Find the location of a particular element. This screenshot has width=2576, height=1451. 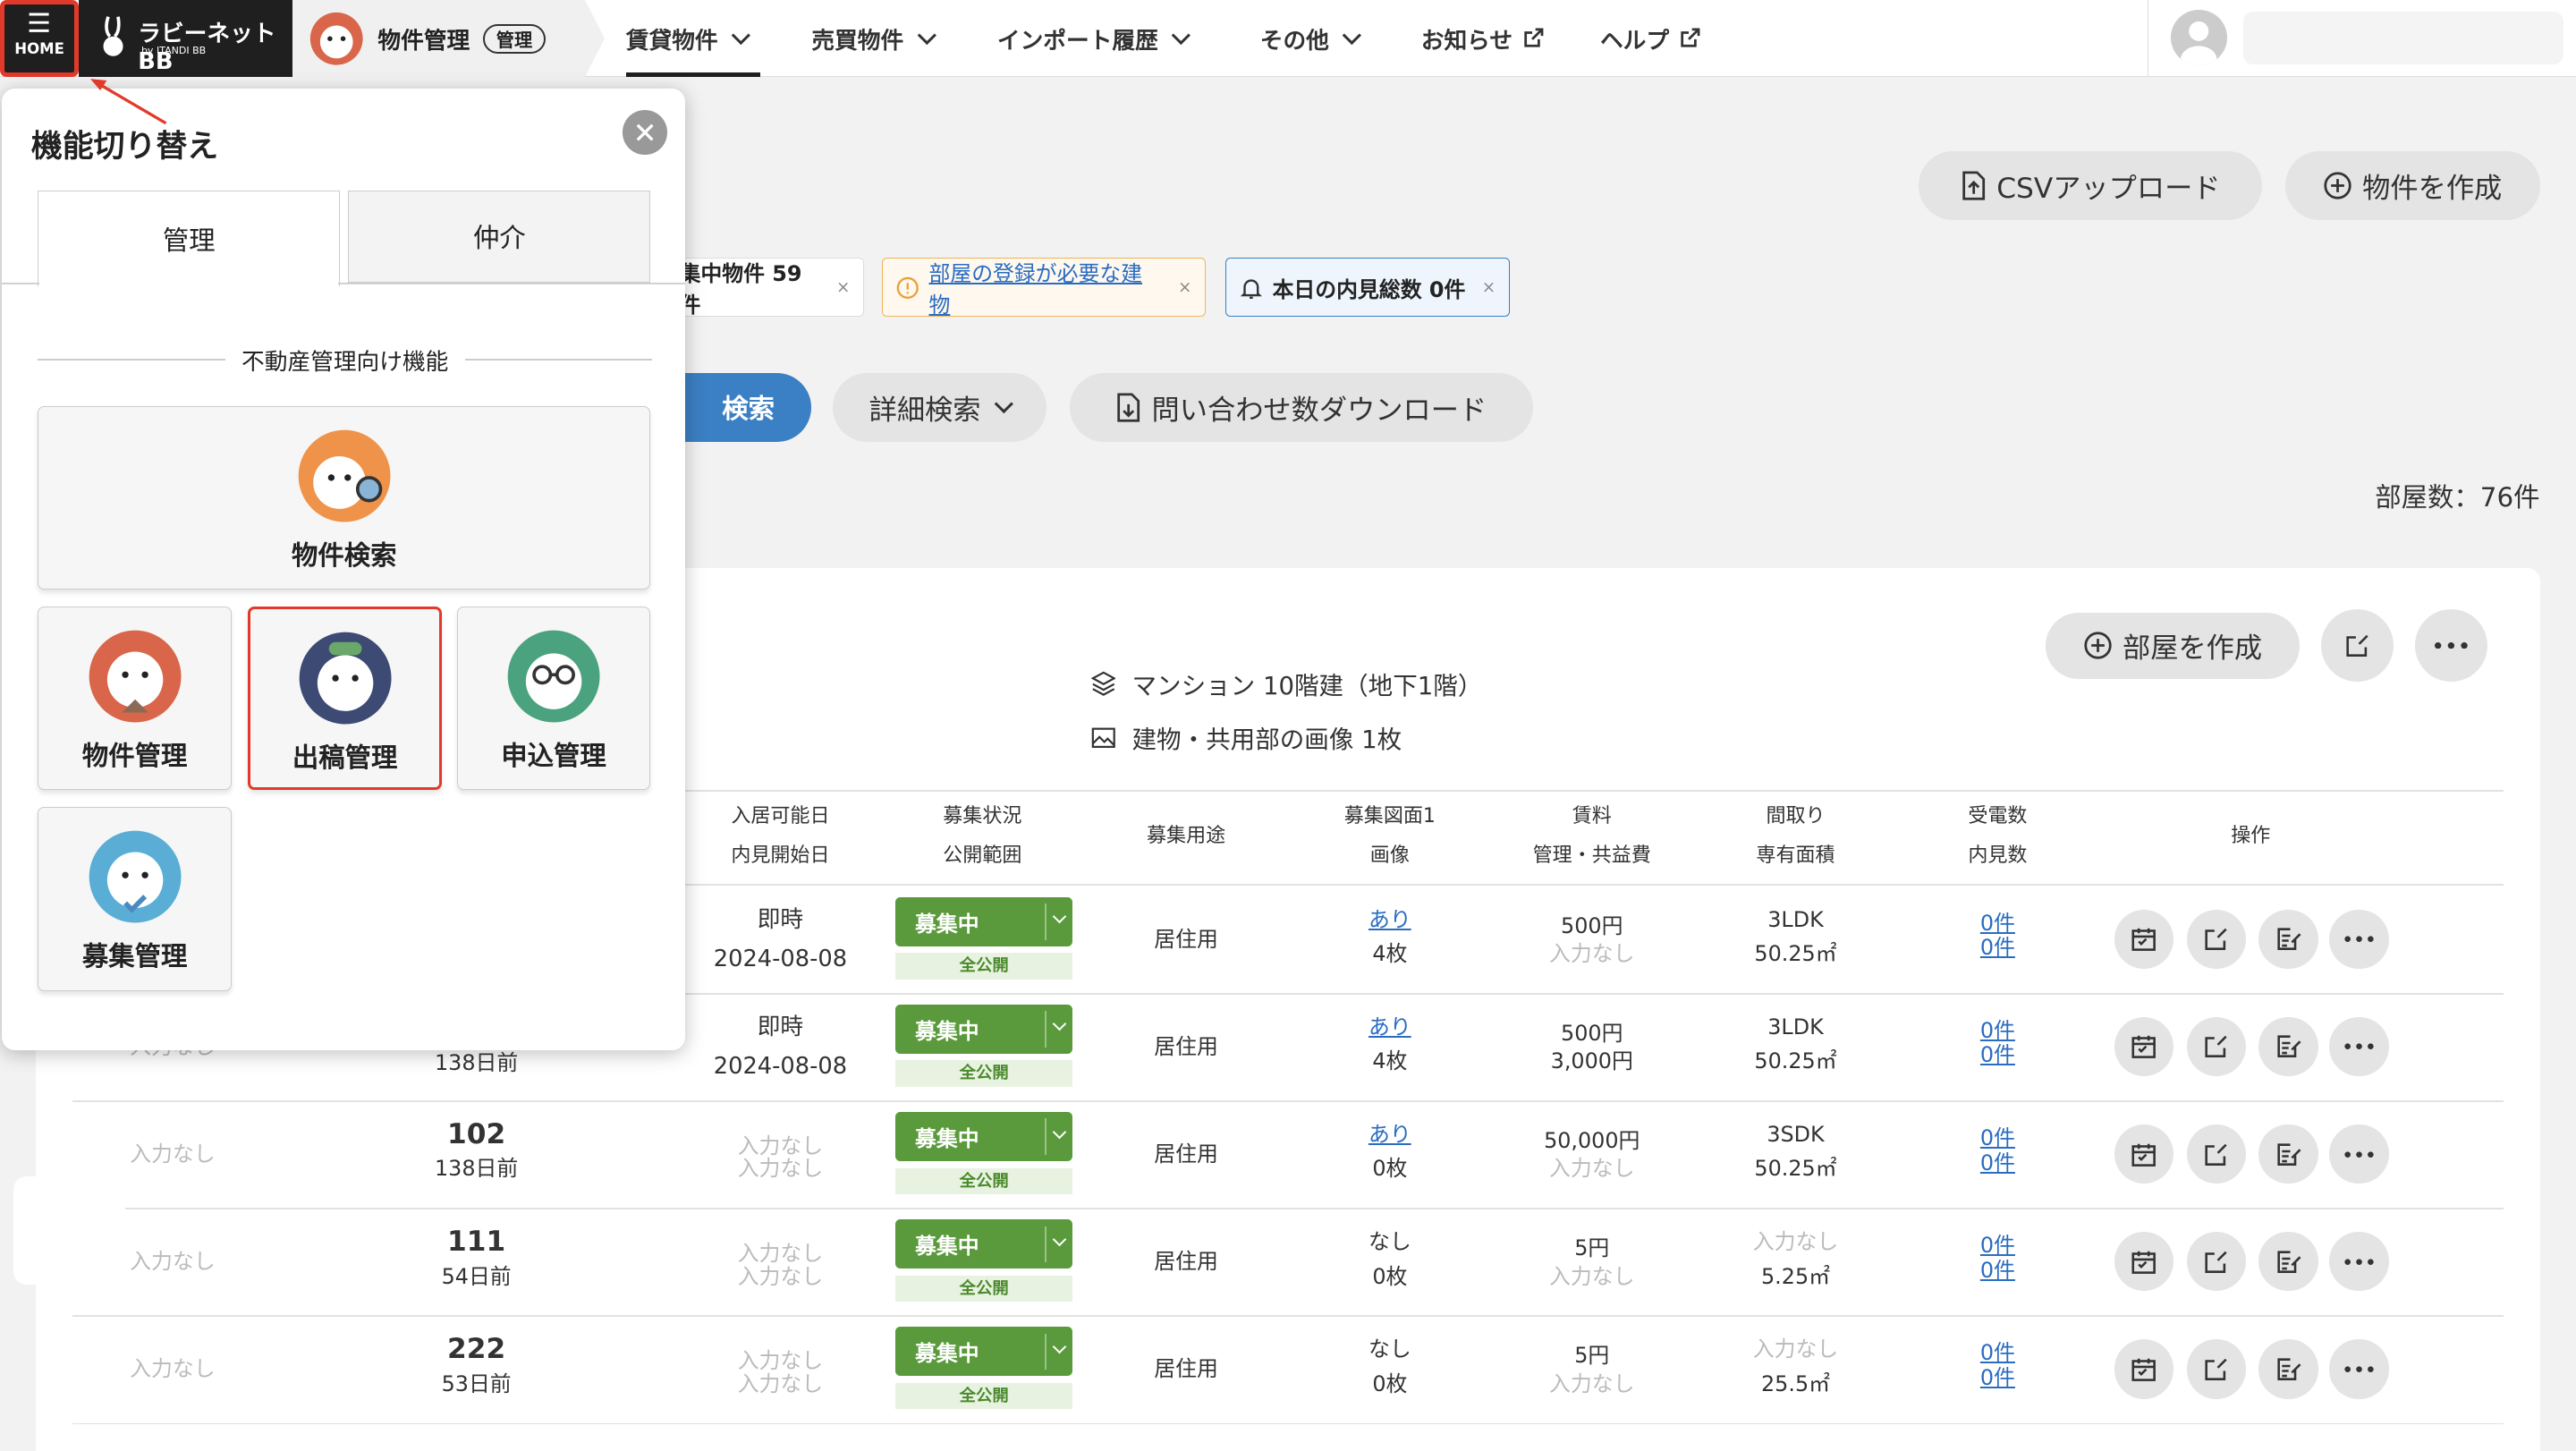

nav-news: お知らせ is located at coordinates (1482, 38).